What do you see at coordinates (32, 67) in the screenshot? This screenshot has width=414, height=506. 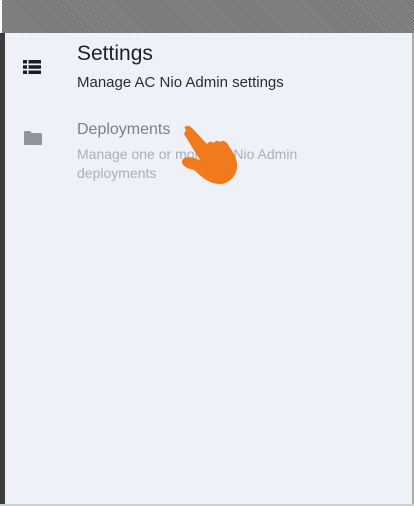 I see `list-icon` at bounding box center [32, 67].